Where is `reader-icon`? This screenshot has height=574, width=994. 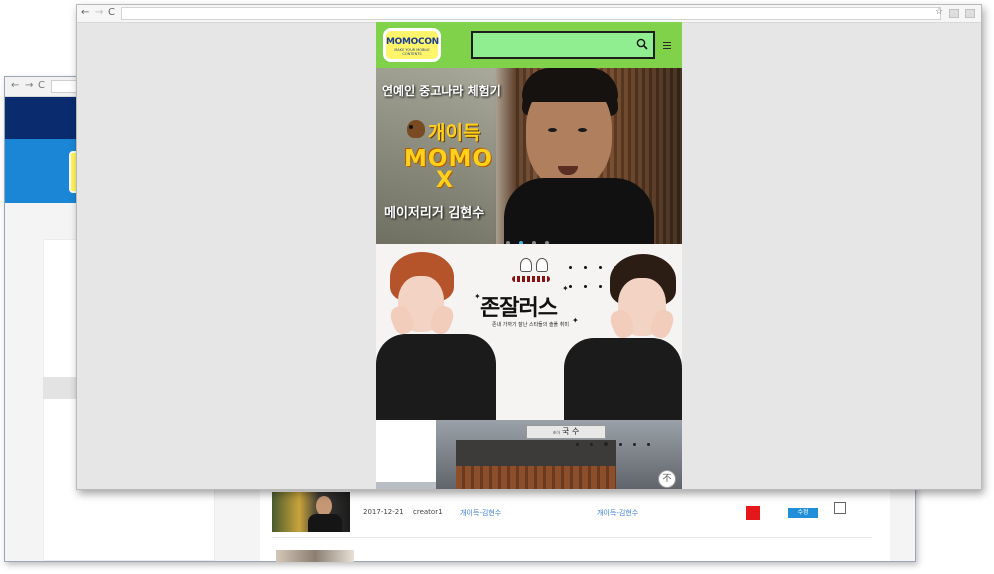
reader-icon is located at coordinates (970, 13).